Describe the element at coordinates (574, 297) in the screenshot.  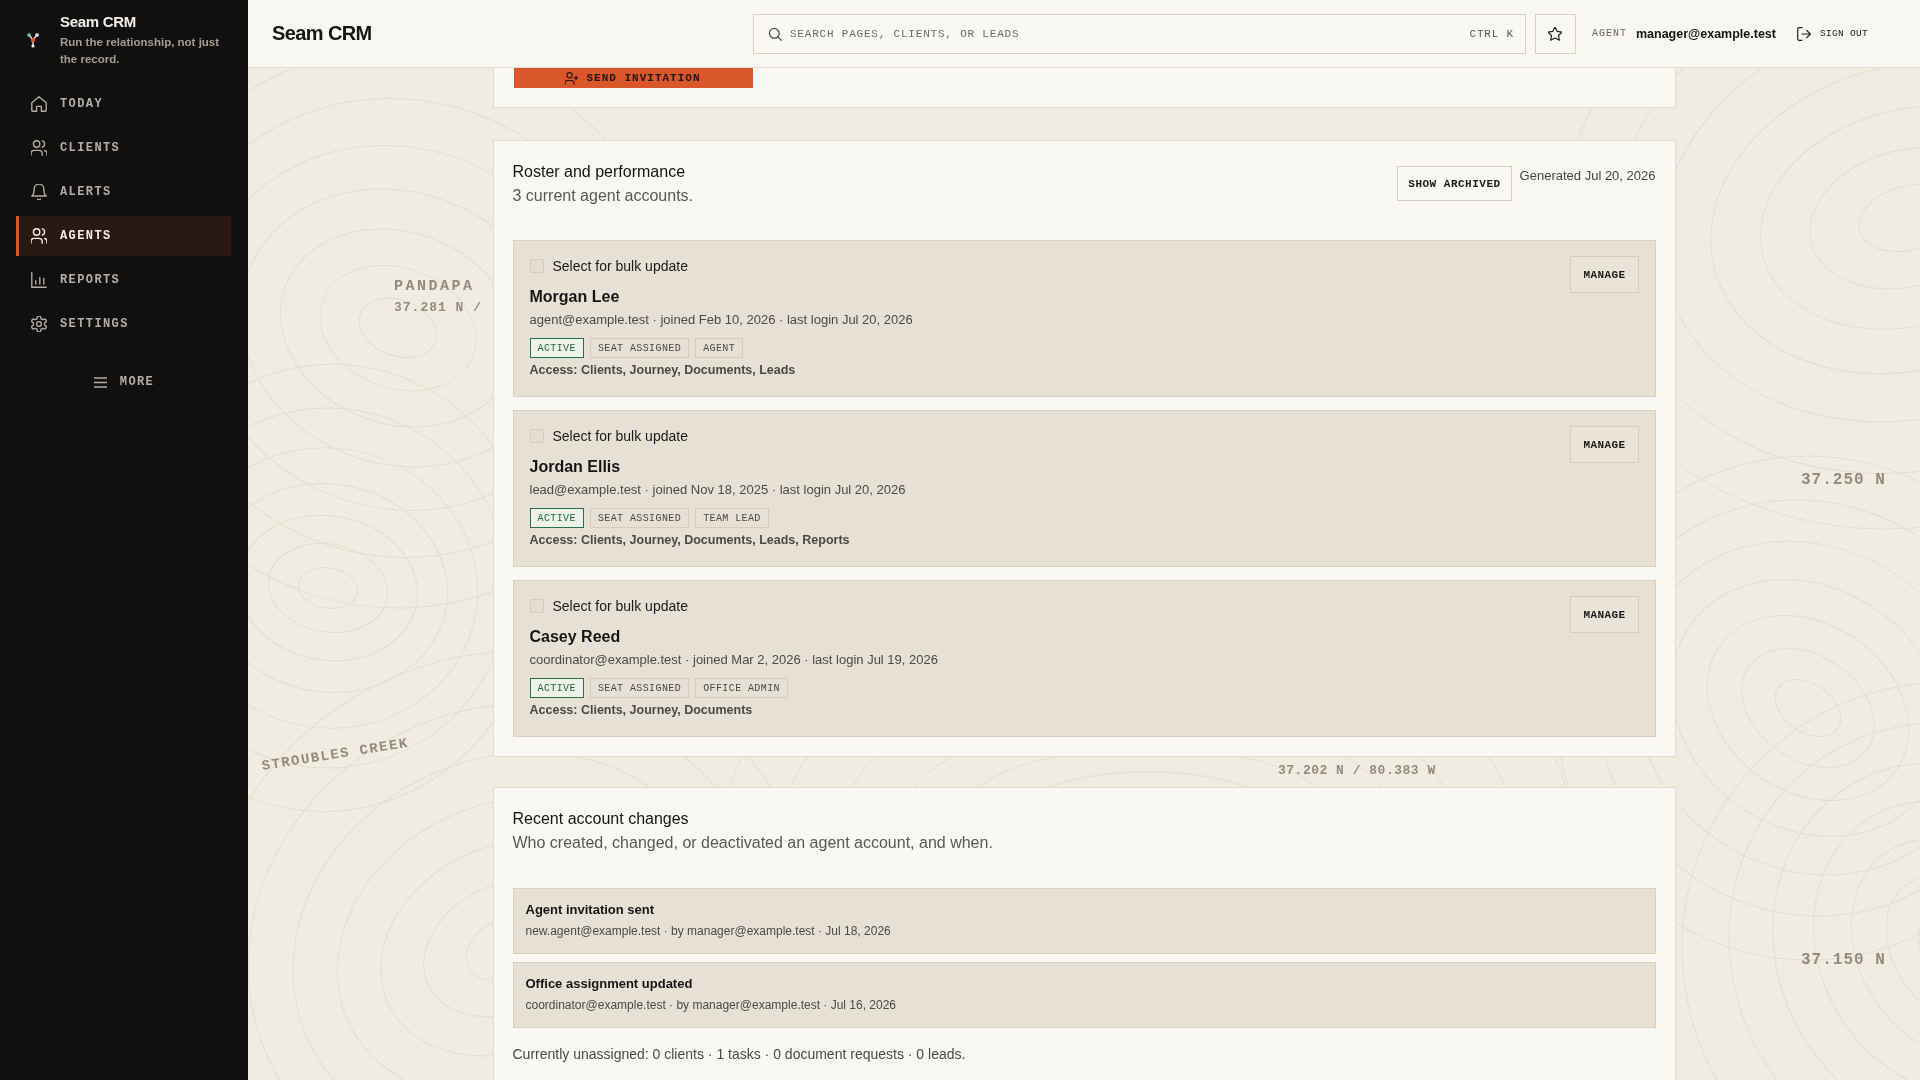
I see `agent-name: Morgan Lee` at that location.